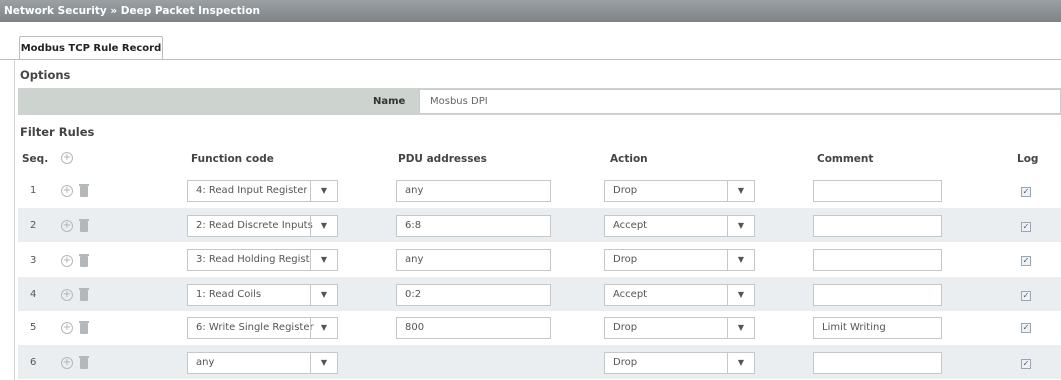 This screenshot has width=1061, height=380. I want to click on header-log: Log, so click(1028, 159).